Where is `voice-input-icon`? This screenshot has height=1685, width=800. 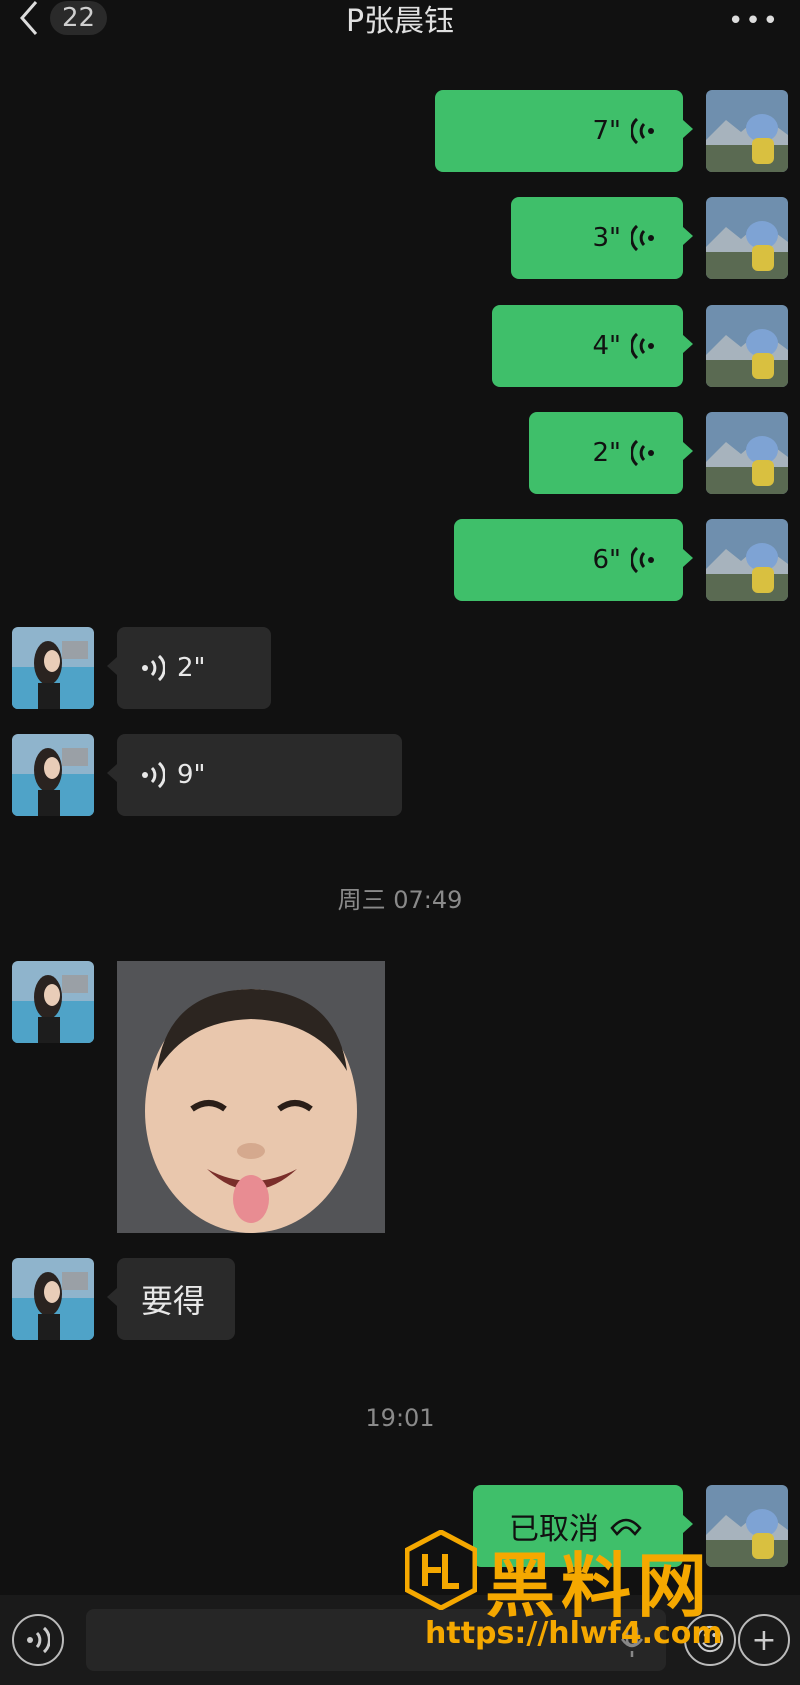
voice-input-icon is located at coordinates (38, 1640).